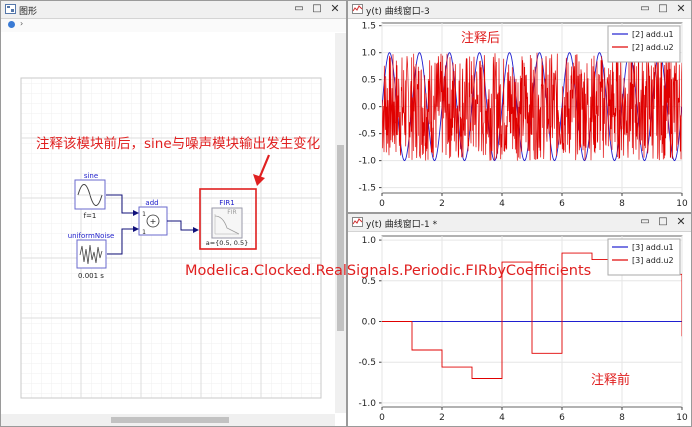 The image size is (692, 427). I want to click on plot-top-title: y(t) 曲线窗口-3, so click(398, 12).